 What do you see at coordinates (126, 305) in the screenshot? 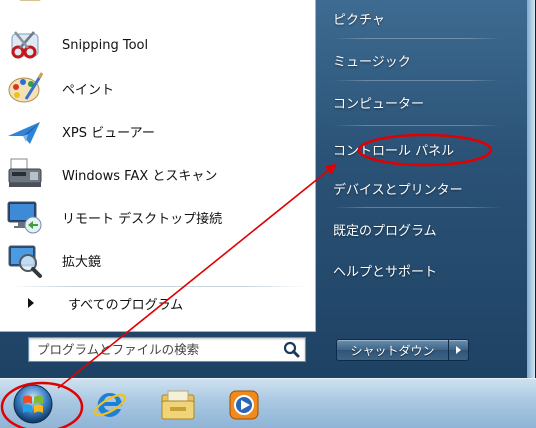
I see `all-programs-label: すべてのプログラム` at bounding box center [126, 305].